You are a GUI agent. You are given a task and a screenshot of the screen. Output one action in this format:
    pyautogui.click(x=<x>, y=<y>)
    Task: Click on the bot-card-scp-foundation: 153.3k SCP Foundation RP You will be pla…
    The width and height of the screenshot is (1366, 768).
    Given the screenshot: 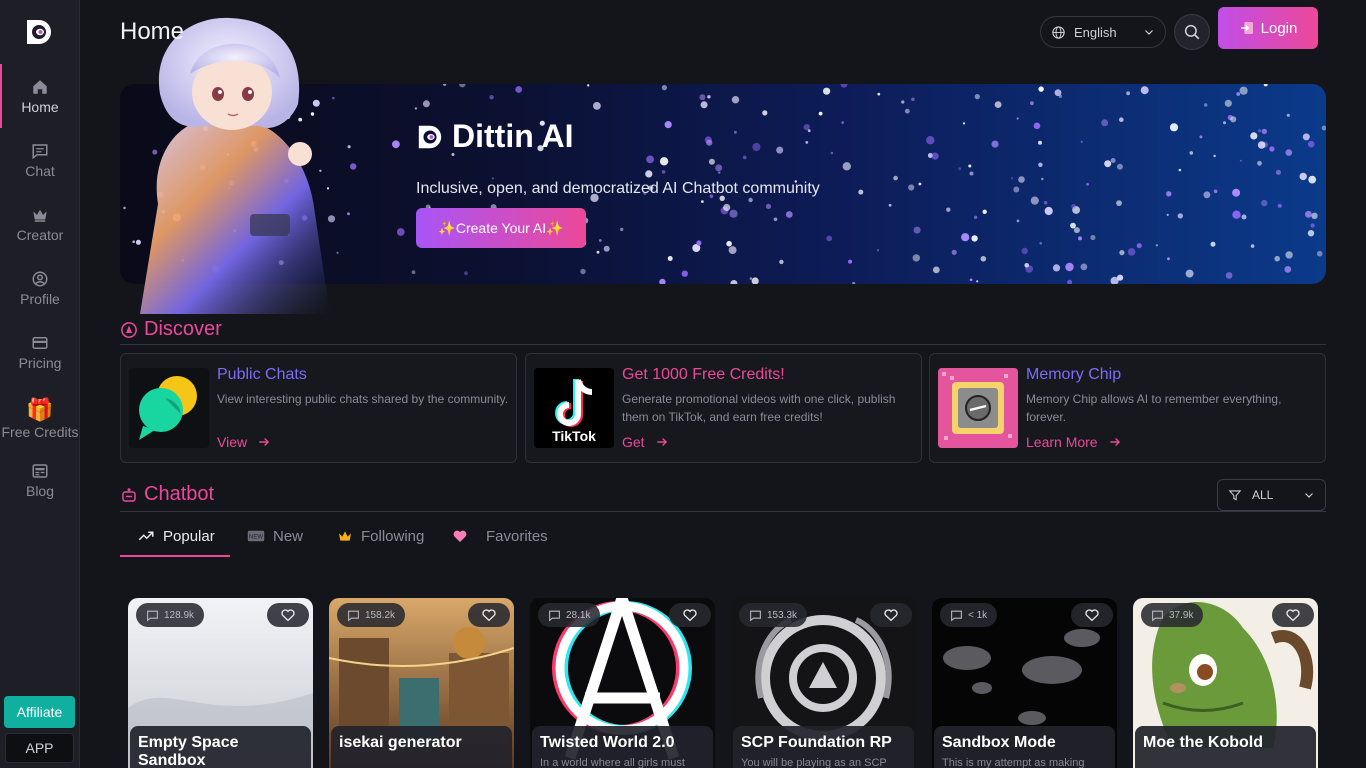 What is the action you would take?
    pyautogui.click(x=823, y=683)
    